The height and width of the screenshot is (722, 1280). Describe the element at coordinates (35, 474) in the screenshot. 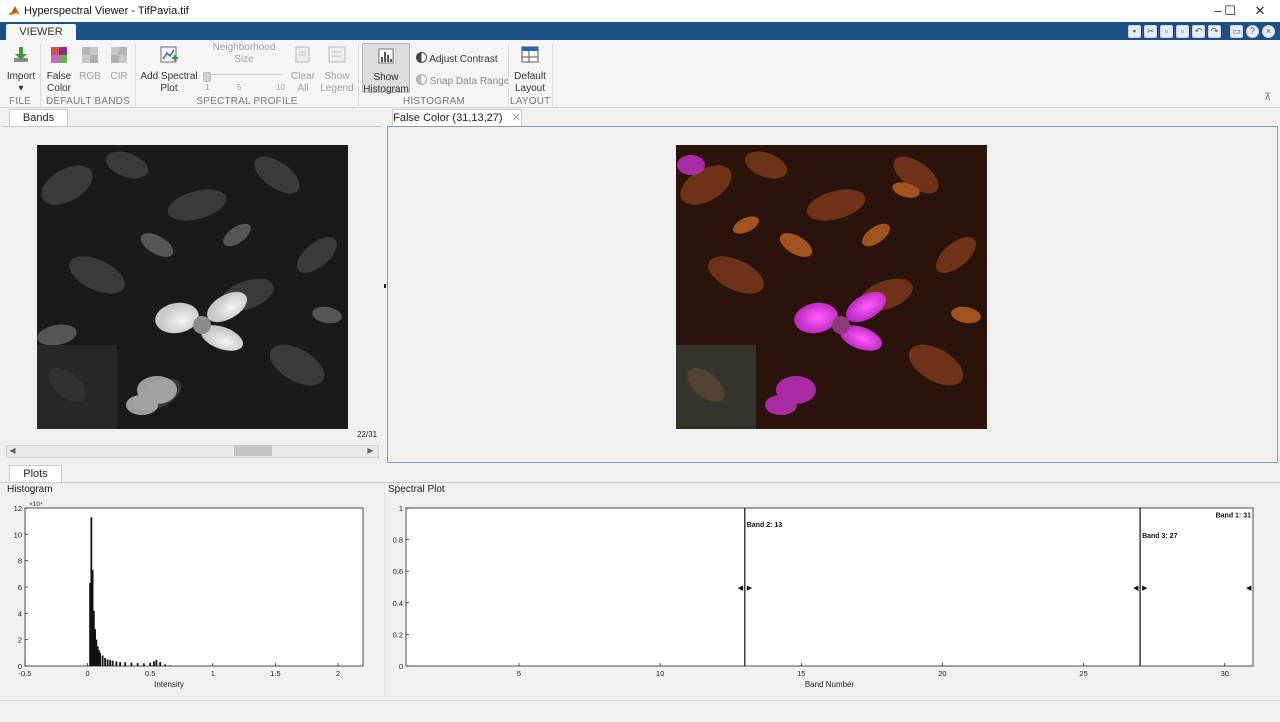

I see `tab-plots: Plots` at that location.